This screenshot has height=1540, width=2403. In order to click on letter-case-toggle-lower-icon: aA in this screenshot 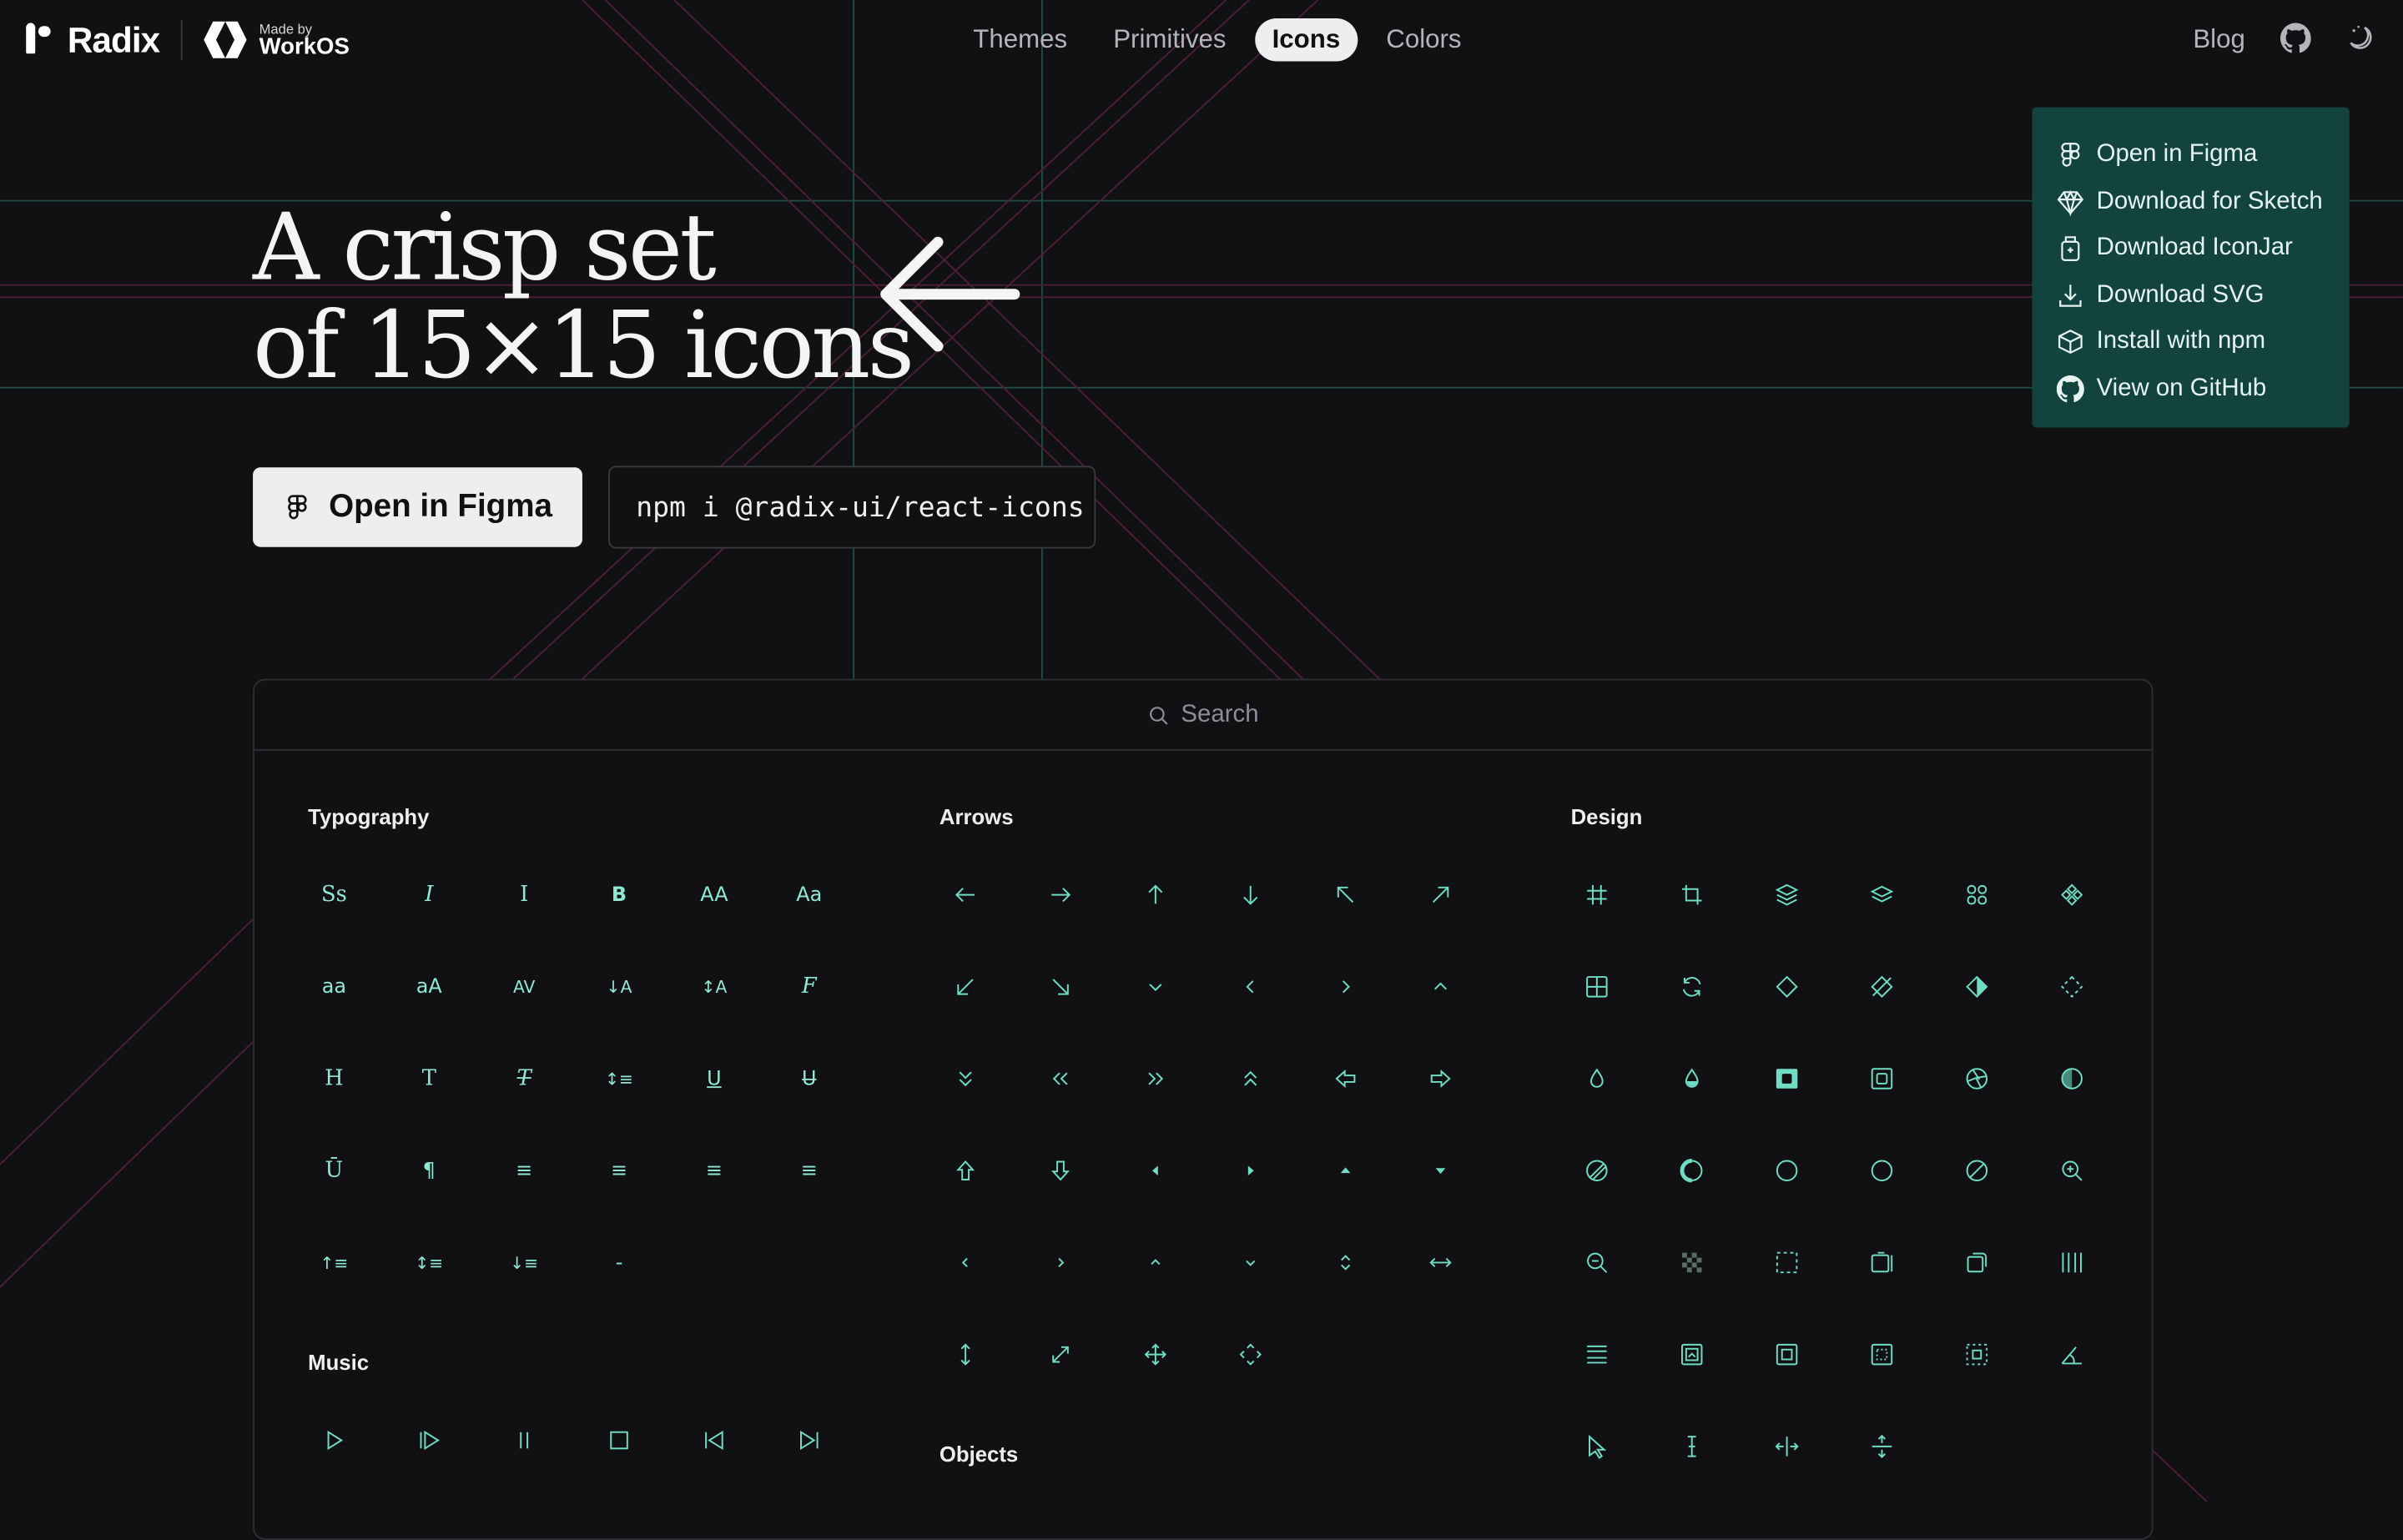, I will do `click(429, 986)`.